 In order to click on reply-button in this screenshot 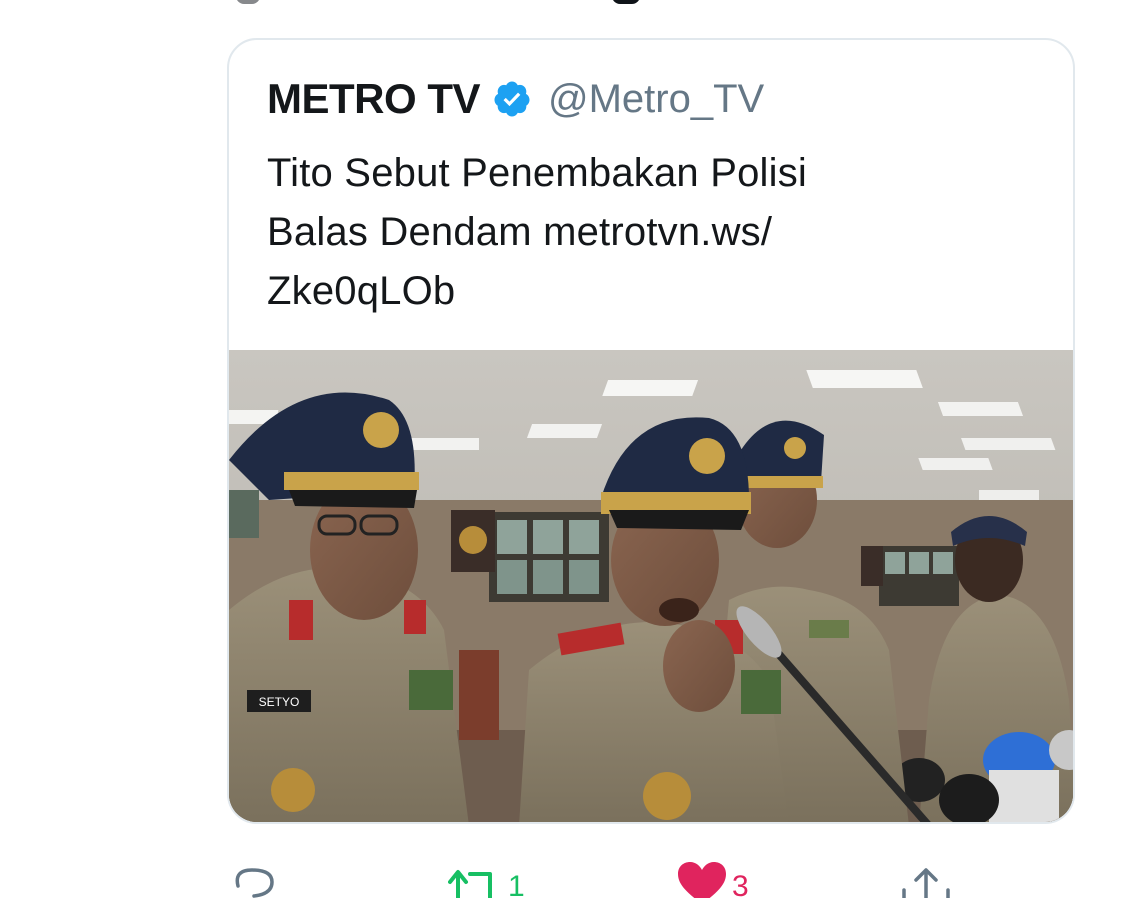, I will do `click(254, 879)`.